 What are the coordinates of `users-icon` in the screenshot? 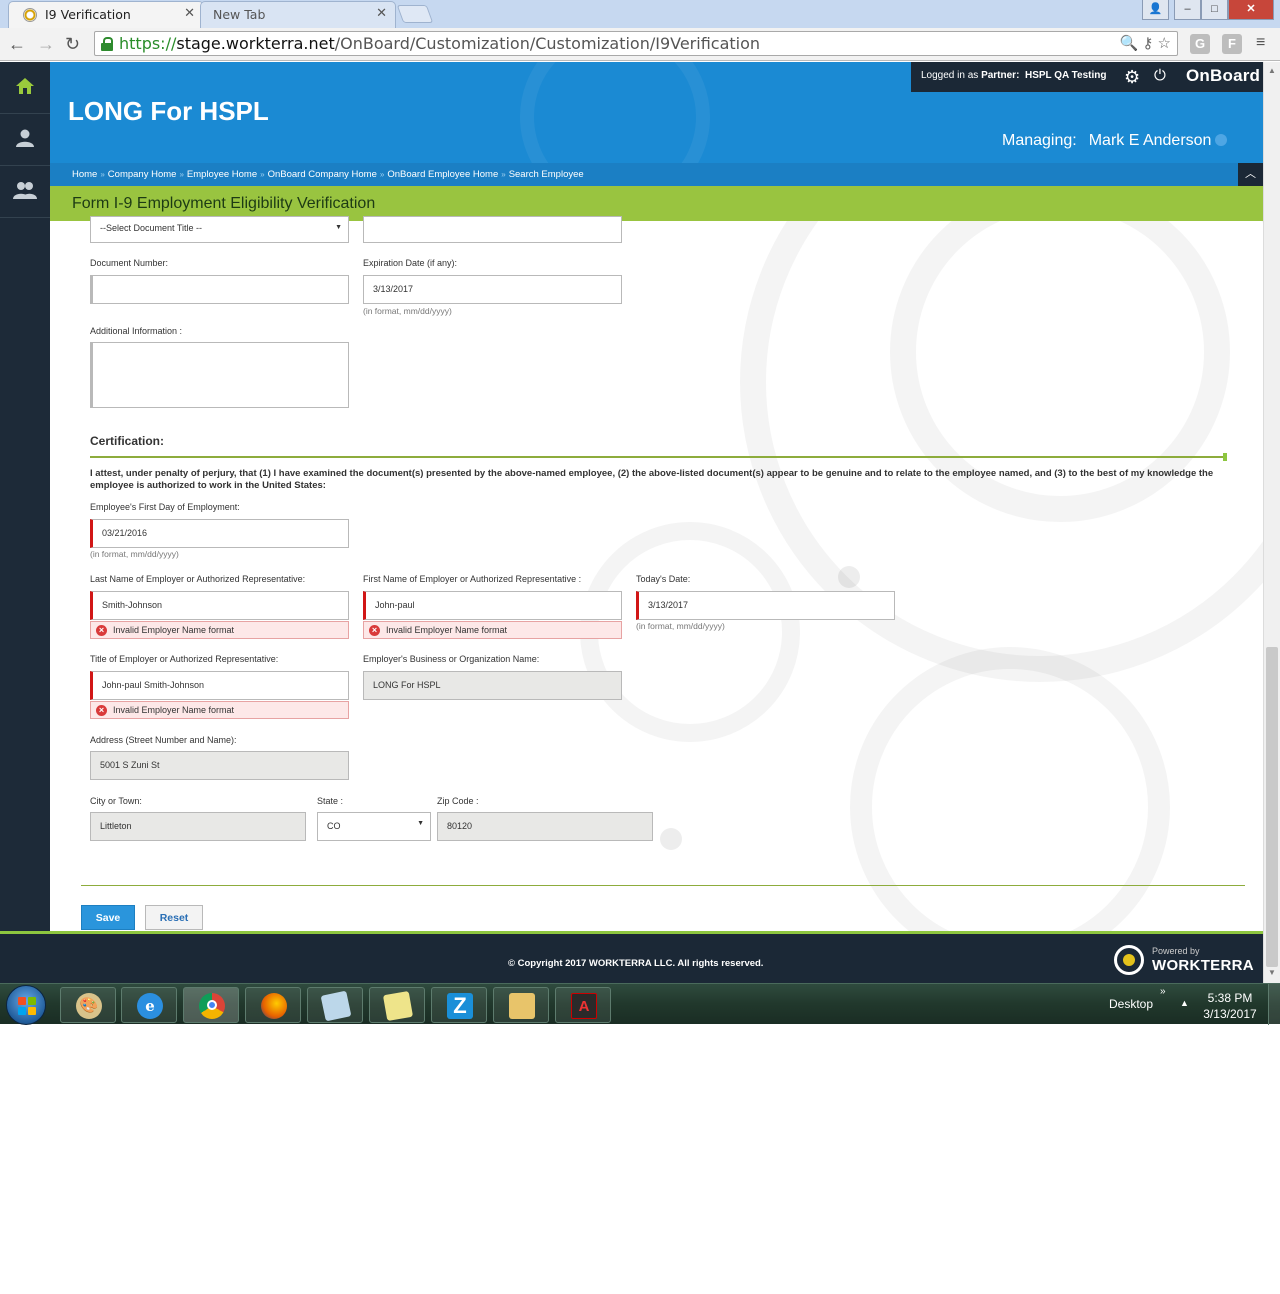 It's located at (25, 190).